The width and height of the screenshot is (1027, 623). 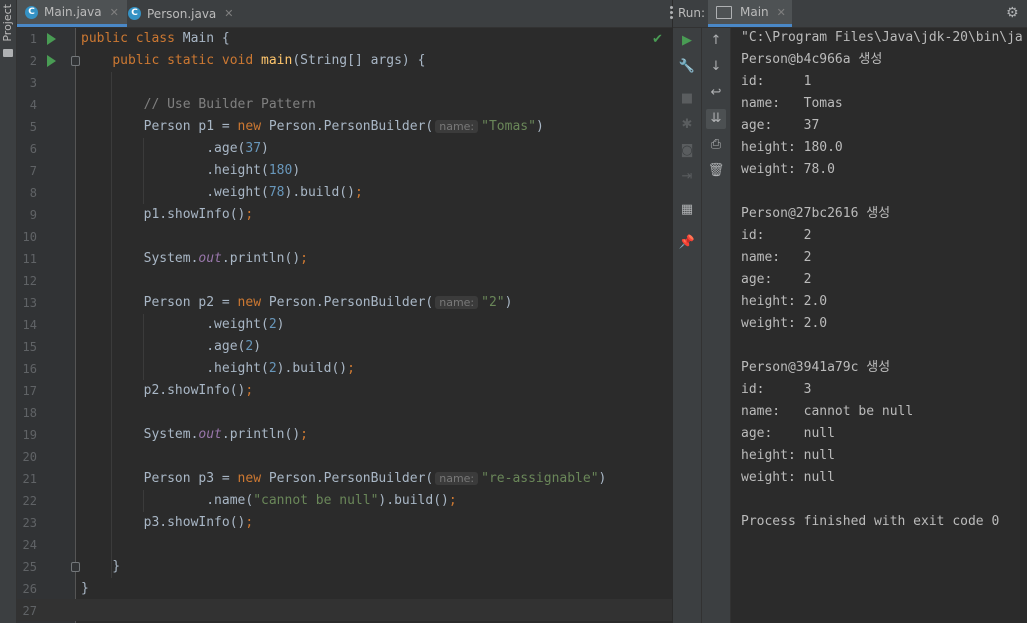 What do you see at coordinates (344, 237) in the screenshot?
I see `code-line: 10` at bounding box center [344, 237].